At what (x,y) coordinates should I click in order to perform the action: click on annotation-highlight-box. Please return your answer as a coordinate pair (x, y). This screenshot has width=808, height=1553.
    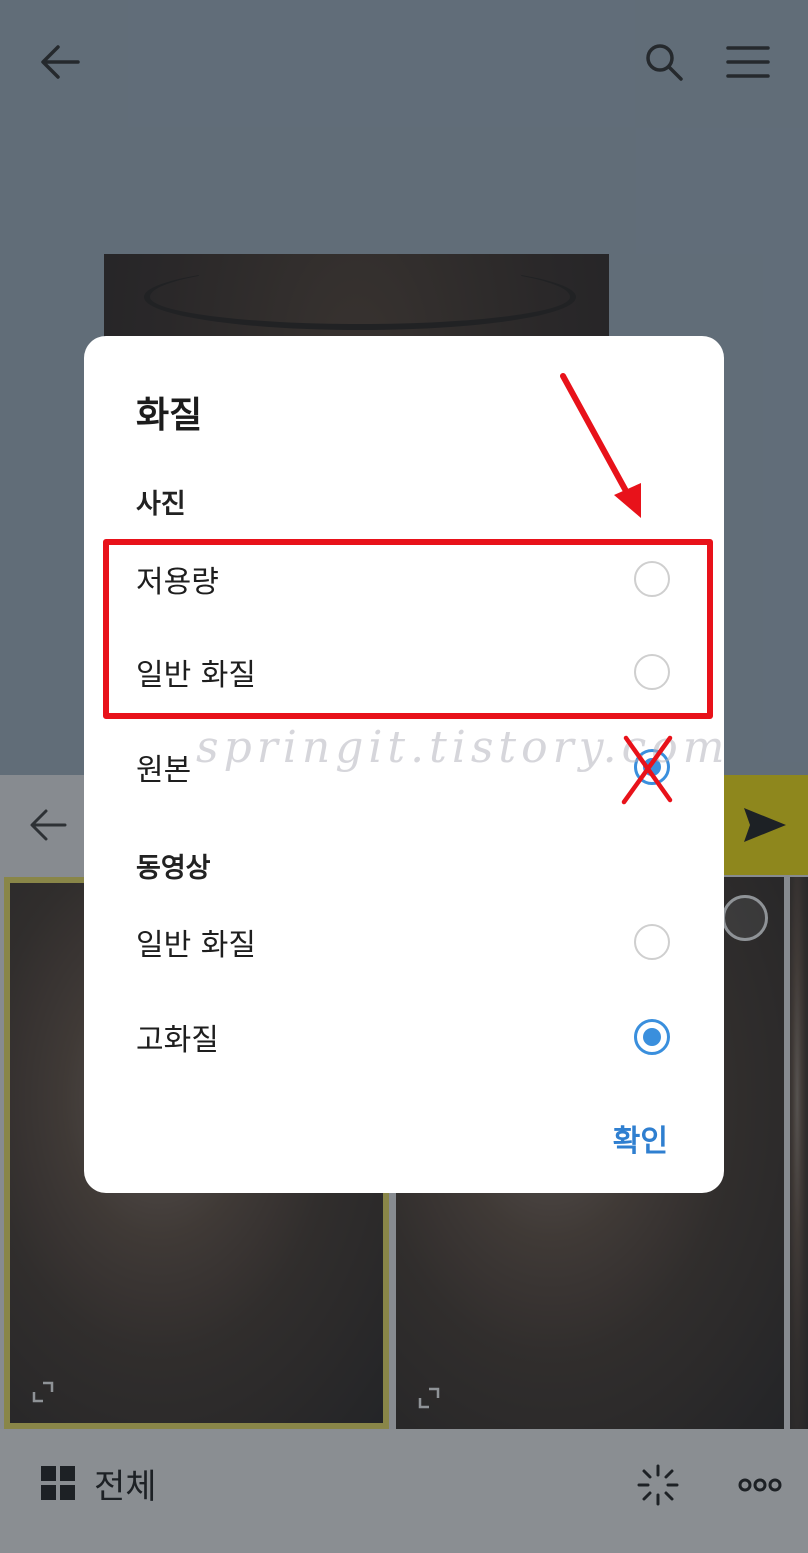
    Looking at the image, I should click on (408, 629).